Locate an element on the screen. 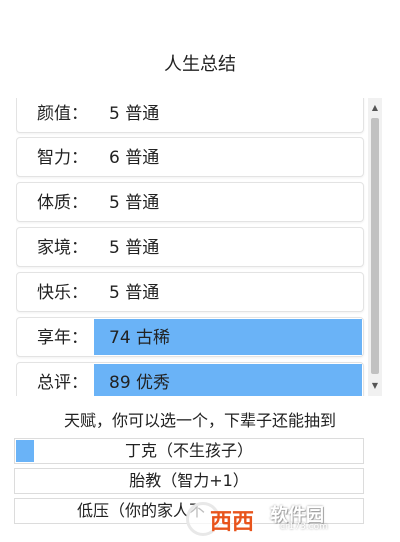 The image size is (400, 542). stat-label: 智力： is located at coordinates (62, 158).